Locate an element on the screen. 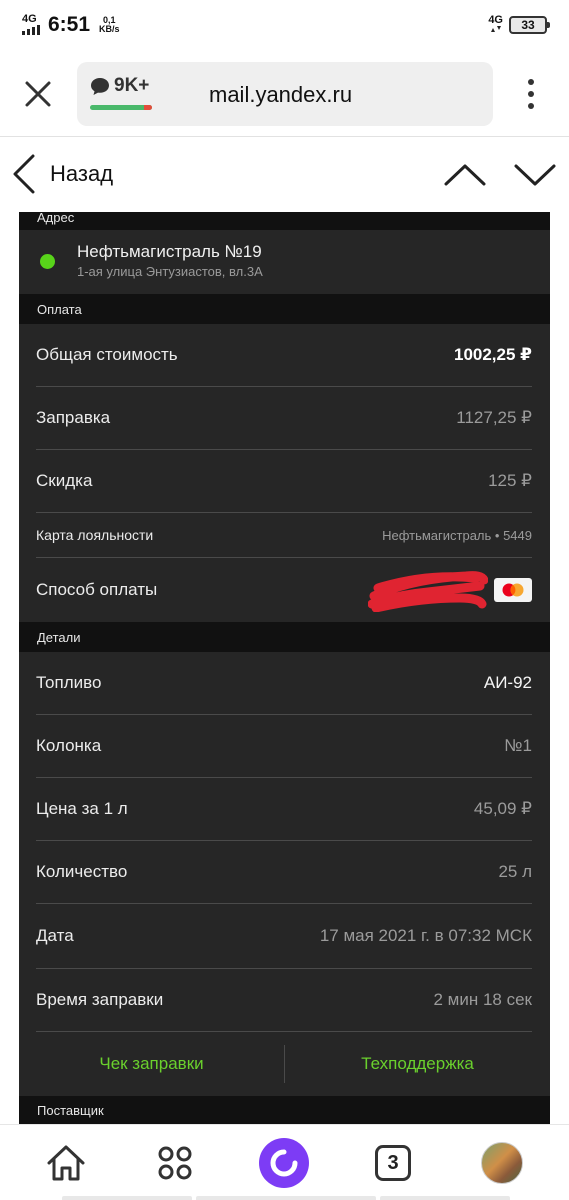 This screenshot has width=569, height=1200. next-message-button is located at coordinates (535, 174).